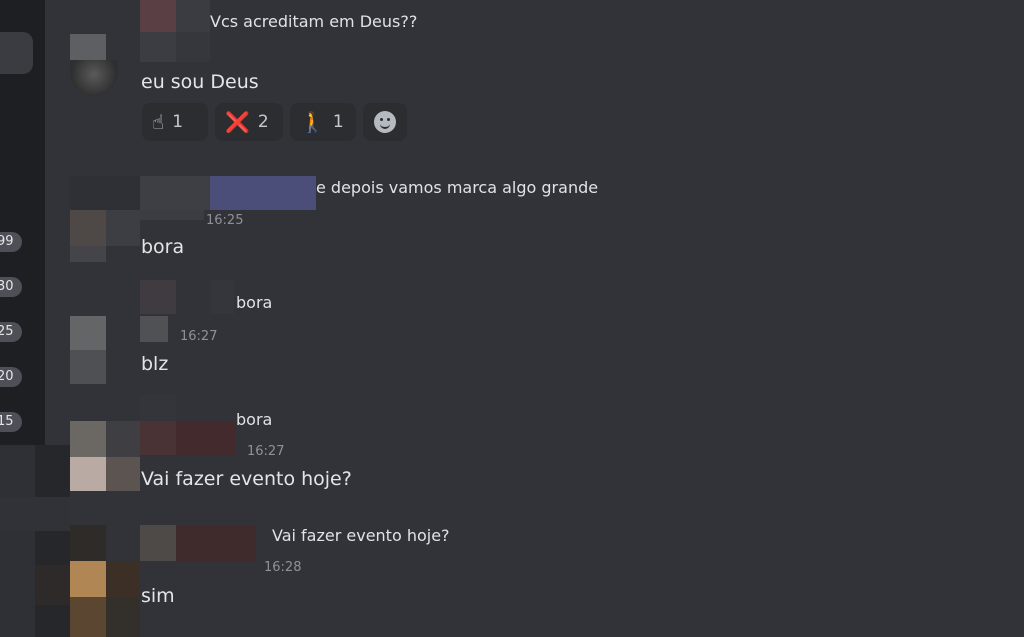 This screenshot has width=1024, height=637. Describe the element at coordinates (158, 122) in the screenshot. I see `pointing-up-emoji-icon: ☝` at that location.